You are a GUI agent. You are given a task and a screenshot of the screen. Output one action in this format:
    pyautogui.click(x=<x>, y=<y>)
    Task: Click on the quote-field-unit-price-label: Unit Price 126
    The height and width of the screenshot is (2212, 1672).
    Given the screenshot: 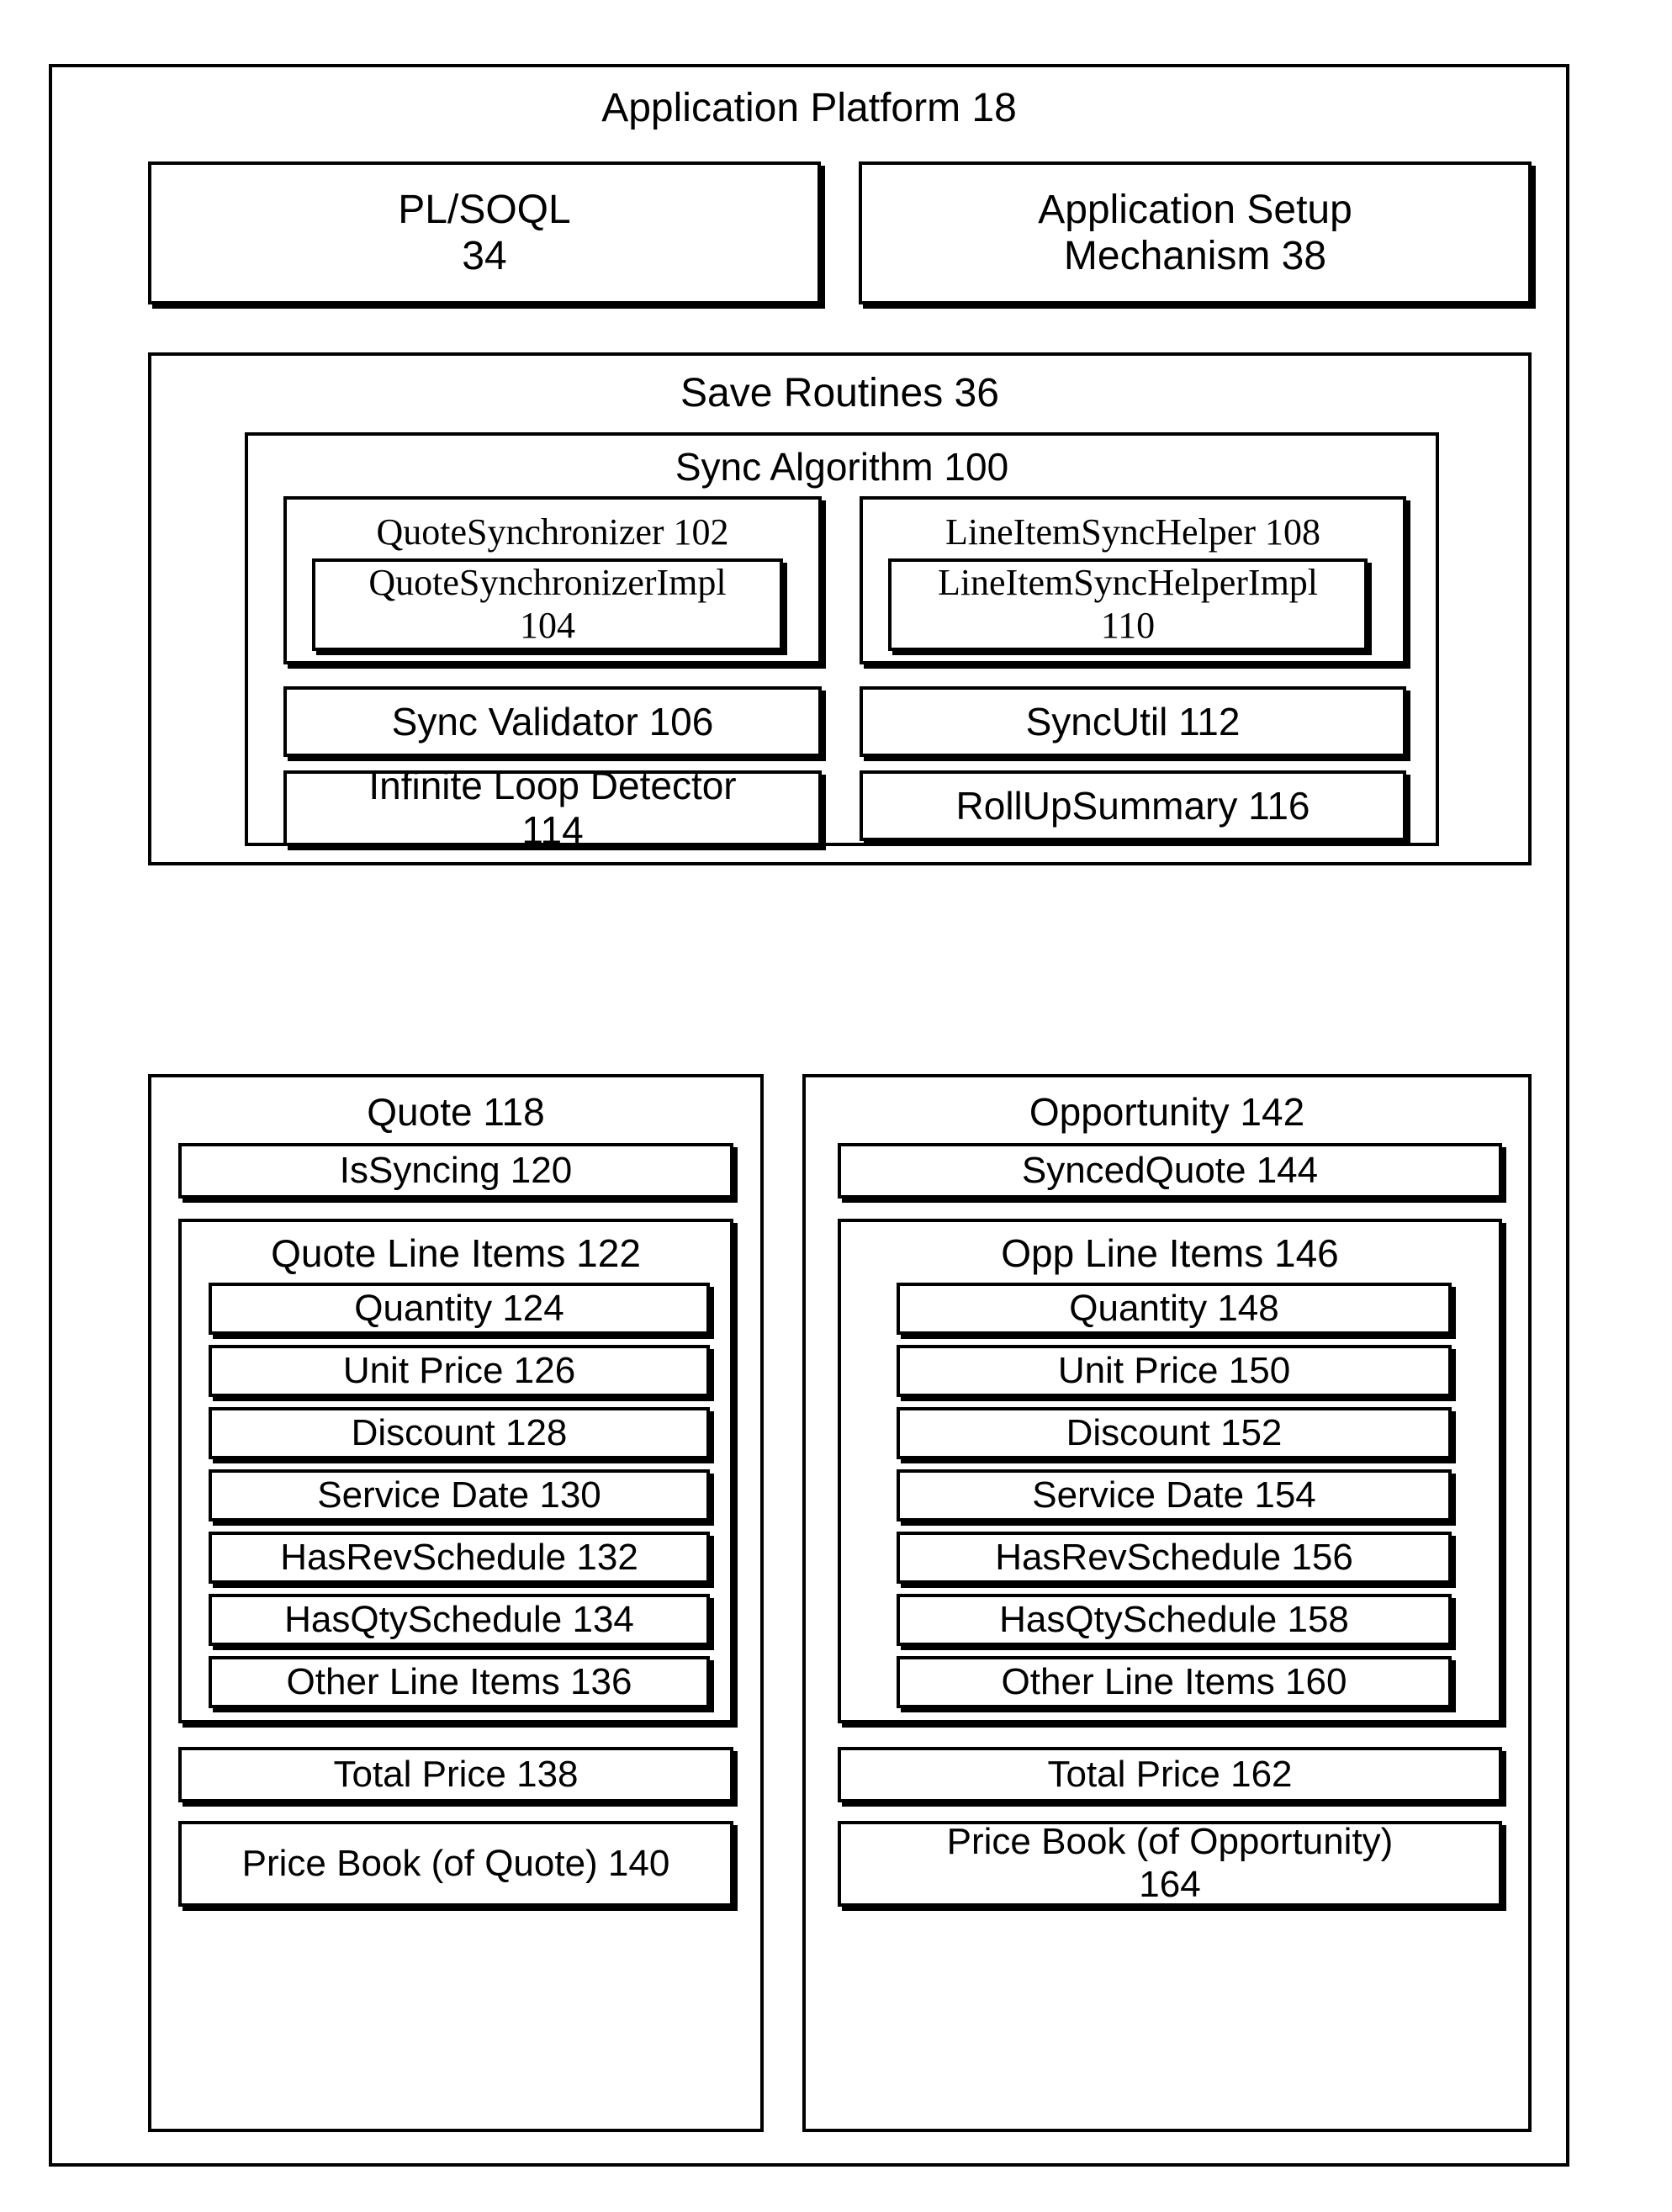 What is the action you would take?
    pyautogui.click(x=459, y=1370)
    